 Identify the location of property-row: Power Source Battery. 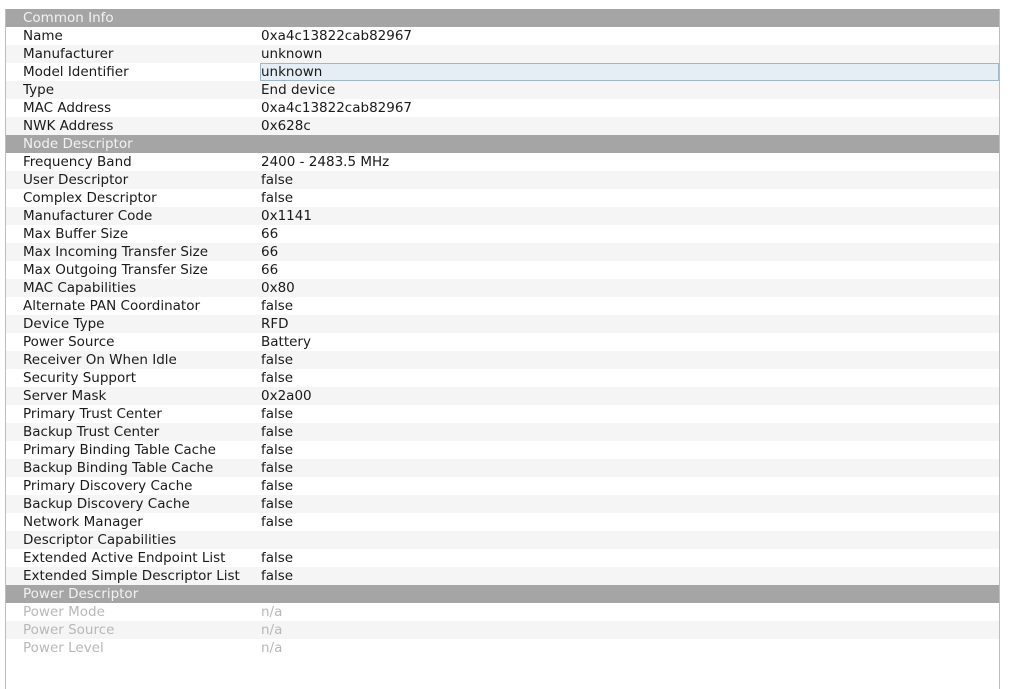
(502, 342).